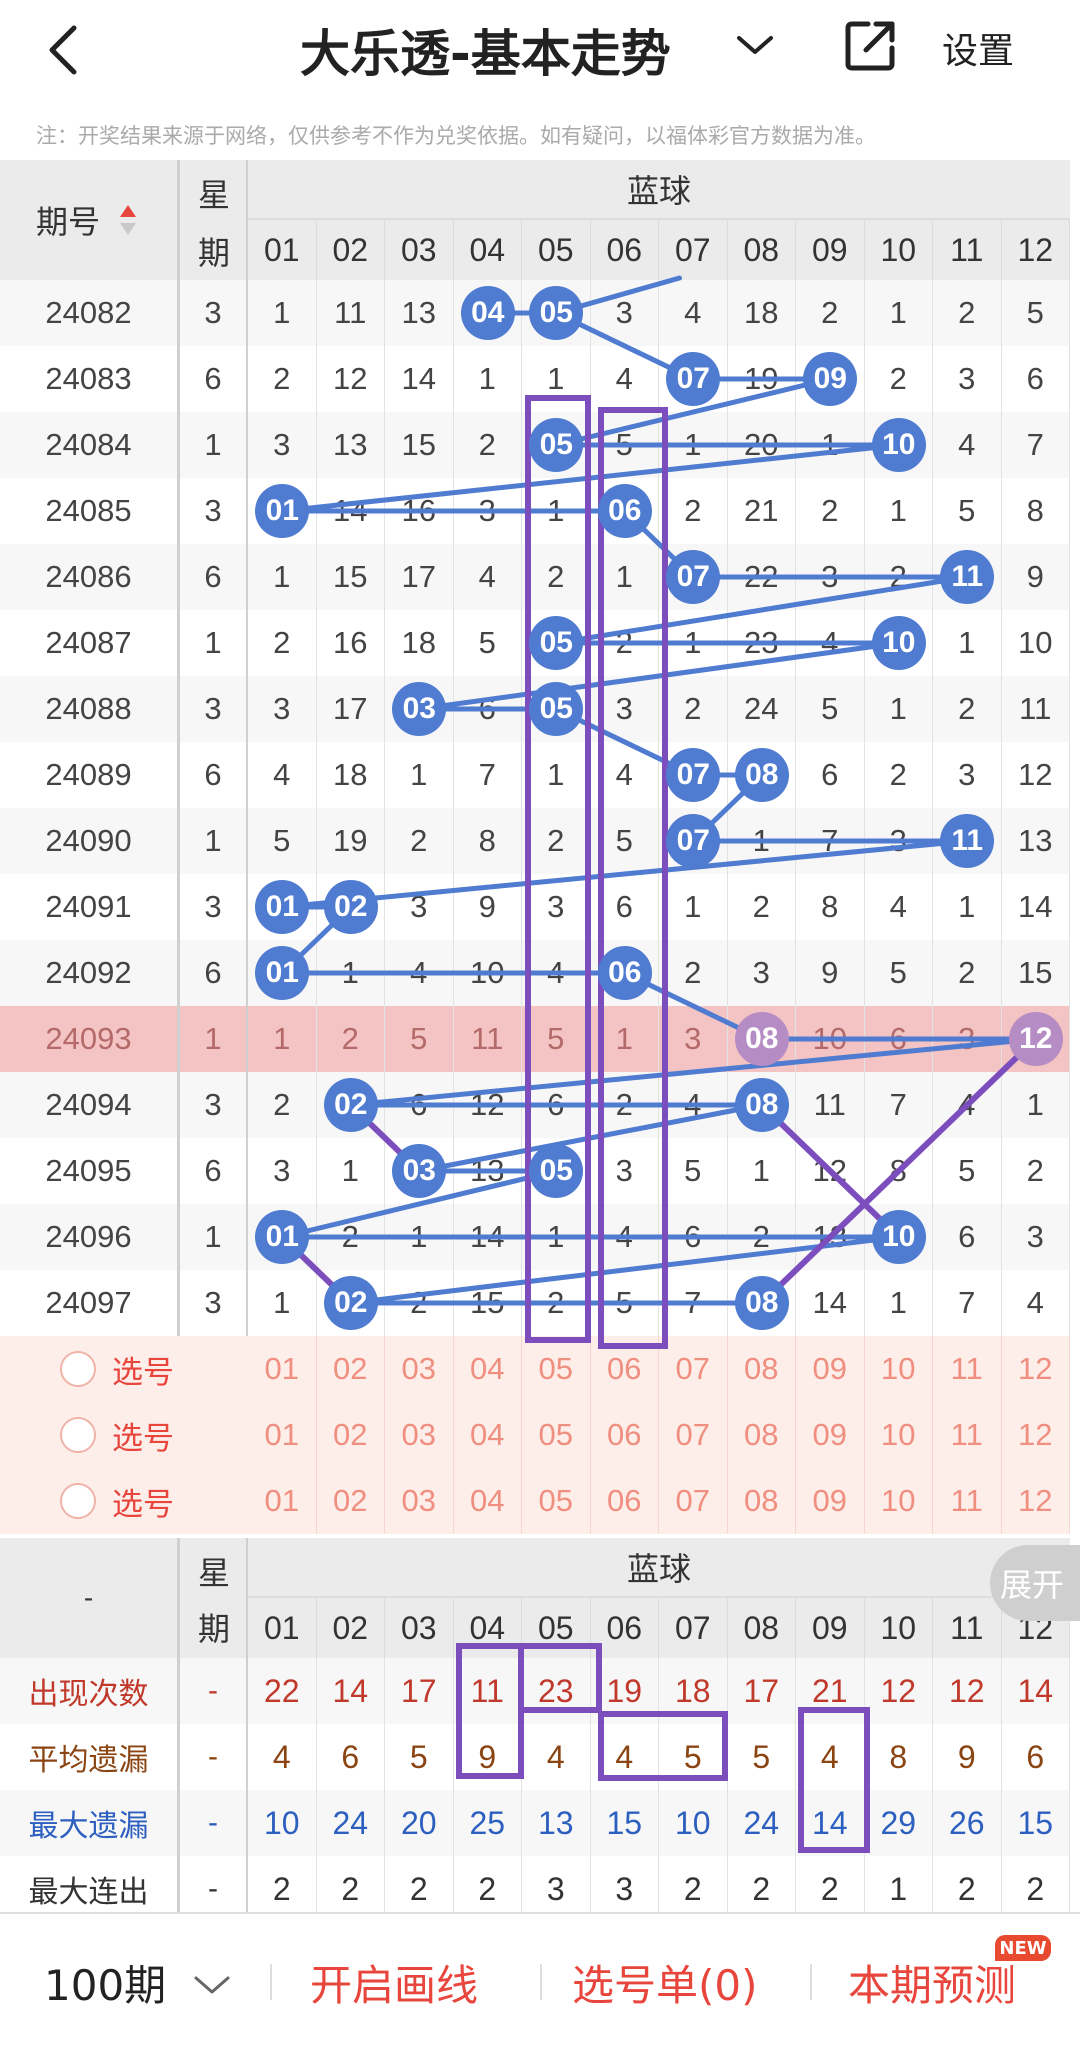  Describe the element at coordinates (90, 775) in the screenshot. I see `table-row-issue: 24089` at that location.